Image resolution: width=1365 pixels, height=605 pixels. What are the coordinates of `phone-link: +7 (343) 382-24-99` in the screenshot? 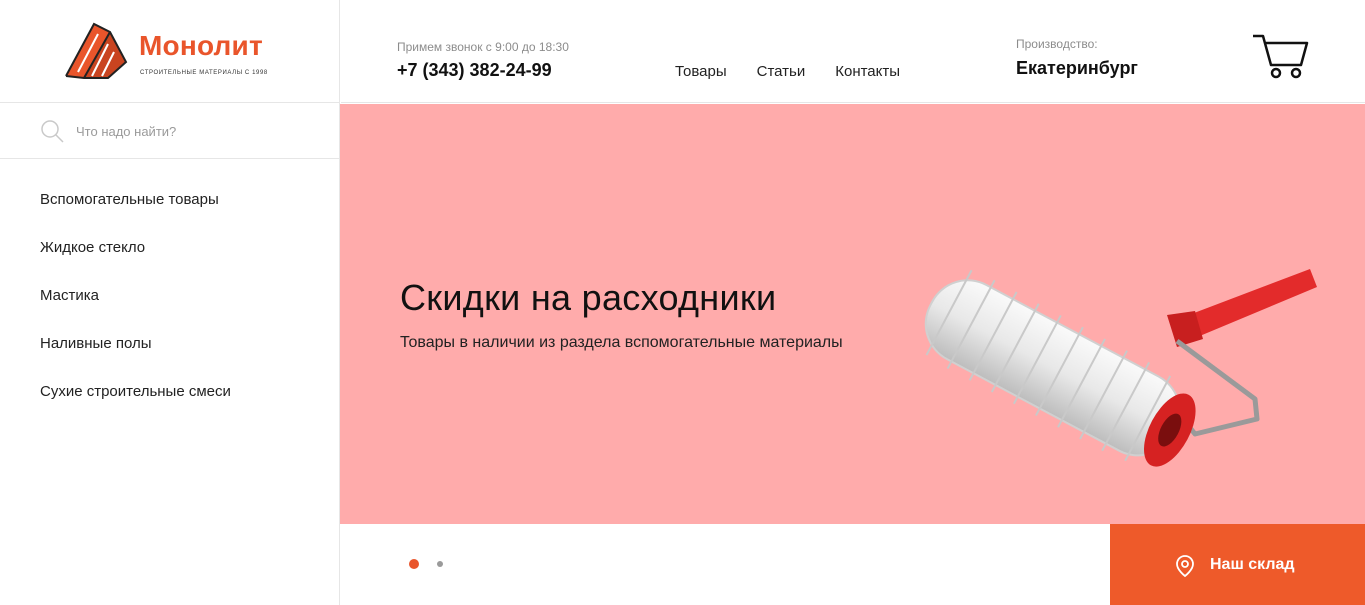 It's located at (474, 70).